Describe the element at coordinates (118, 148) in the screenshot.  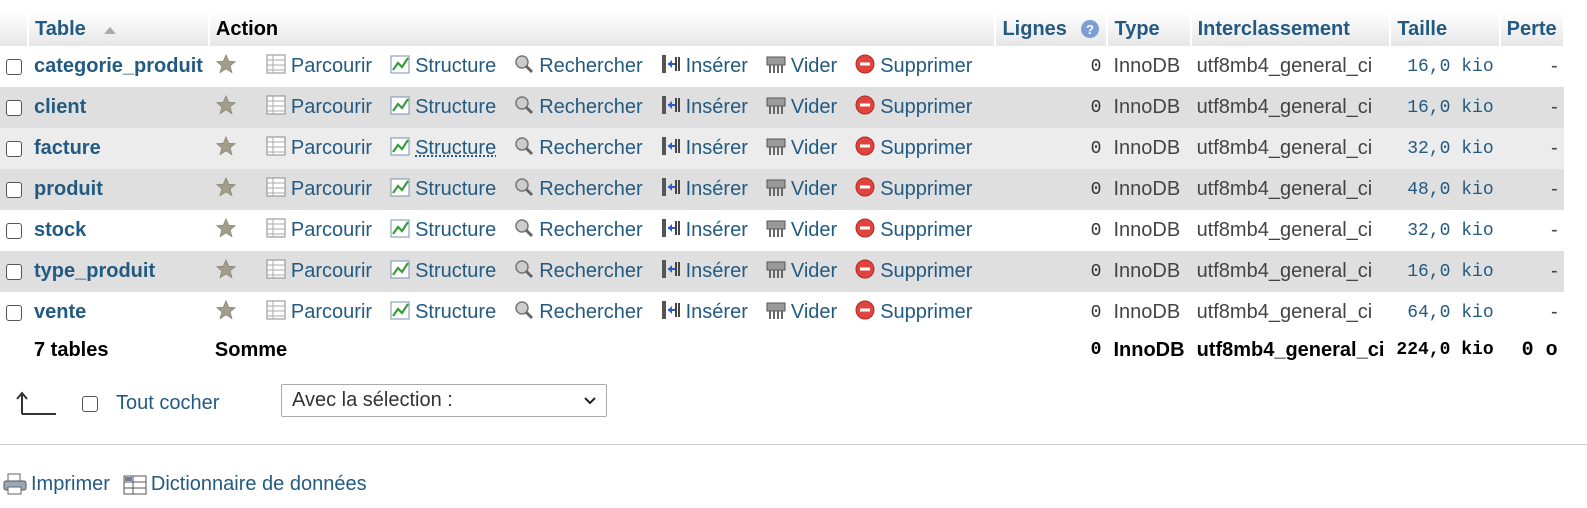
I see `table-name-link: facture` at that location.